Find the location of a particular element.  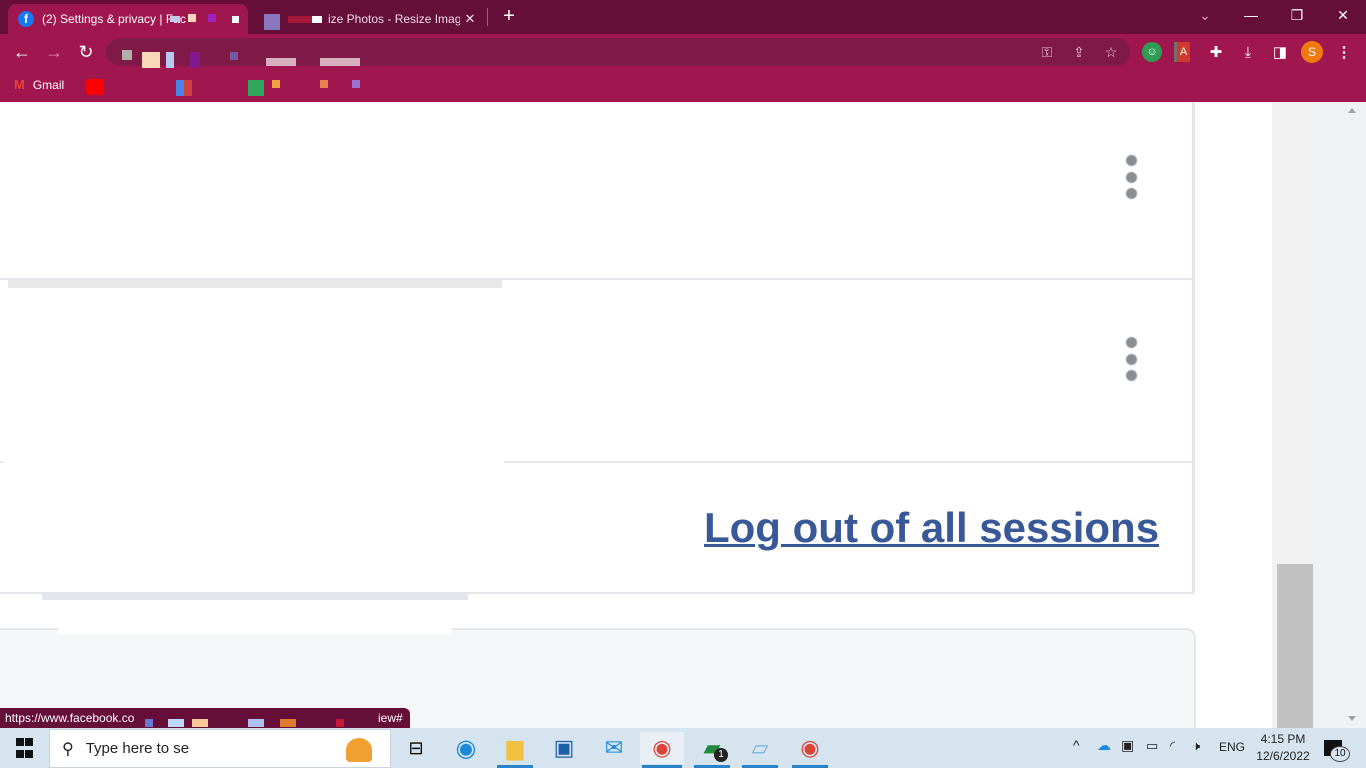

battery-icon: ▭ is located at coordinates (1152, 746).